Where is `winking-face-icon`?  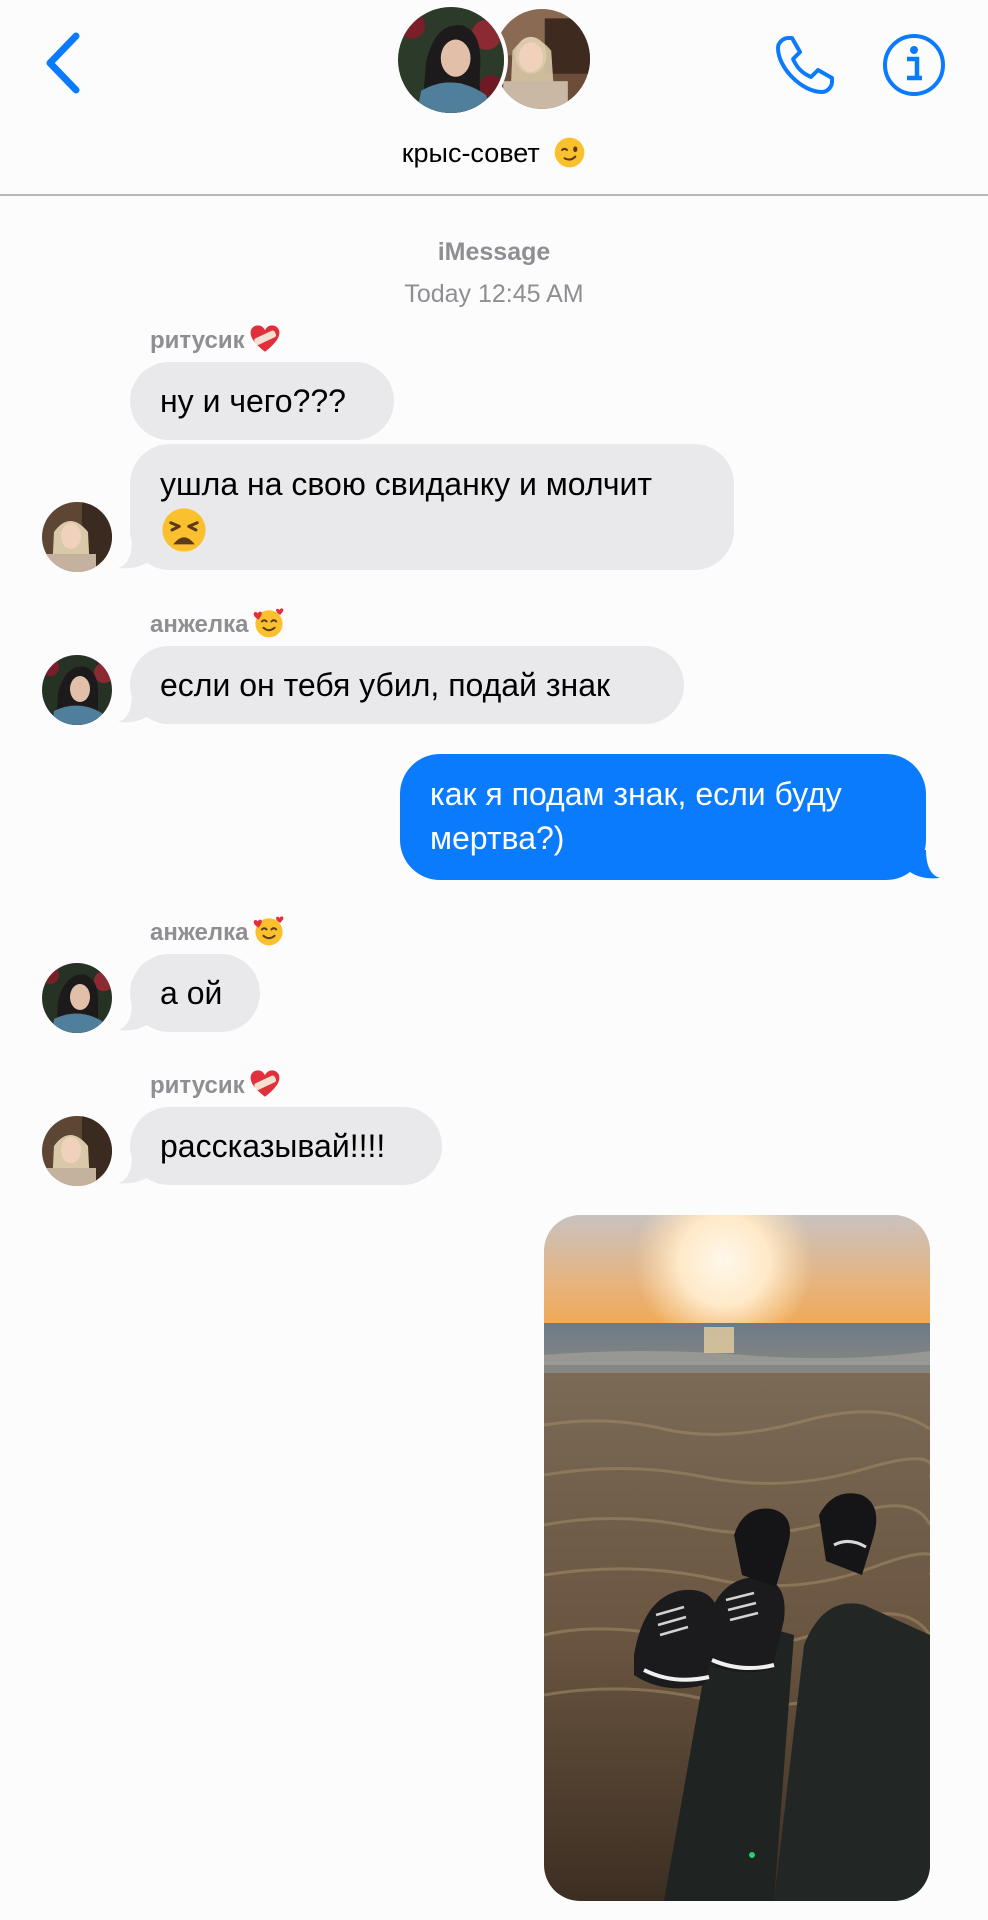 winking-face-icon is located at coordinates (569, 152).